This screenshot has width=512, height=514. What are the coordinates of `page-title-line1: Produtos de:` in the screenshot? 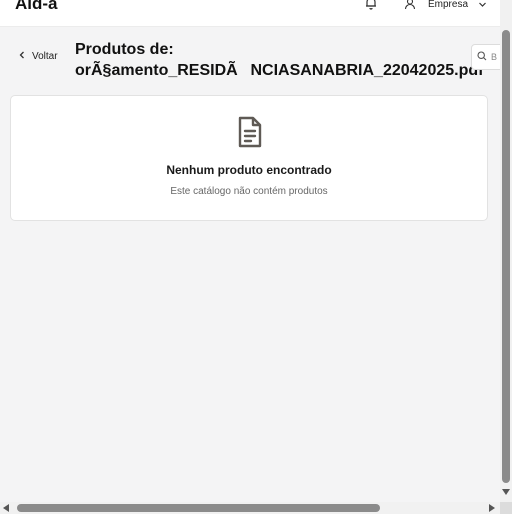 It's located at (124, 49).